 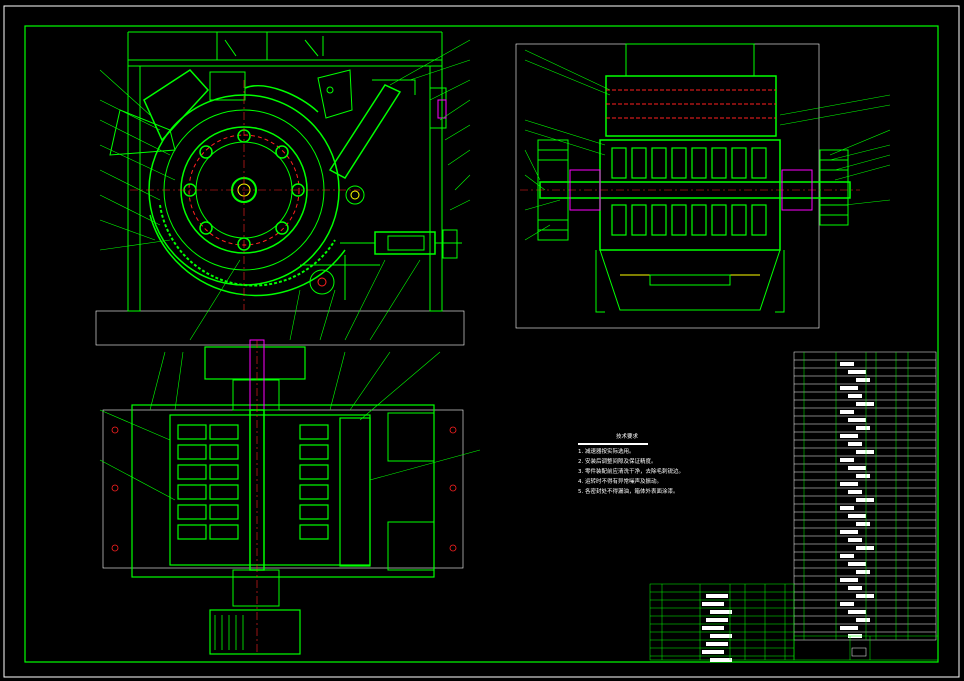 What do you see at coordinates (794, 622) in the screenshot?
I see `title-block` at bounding box center [794, 622].